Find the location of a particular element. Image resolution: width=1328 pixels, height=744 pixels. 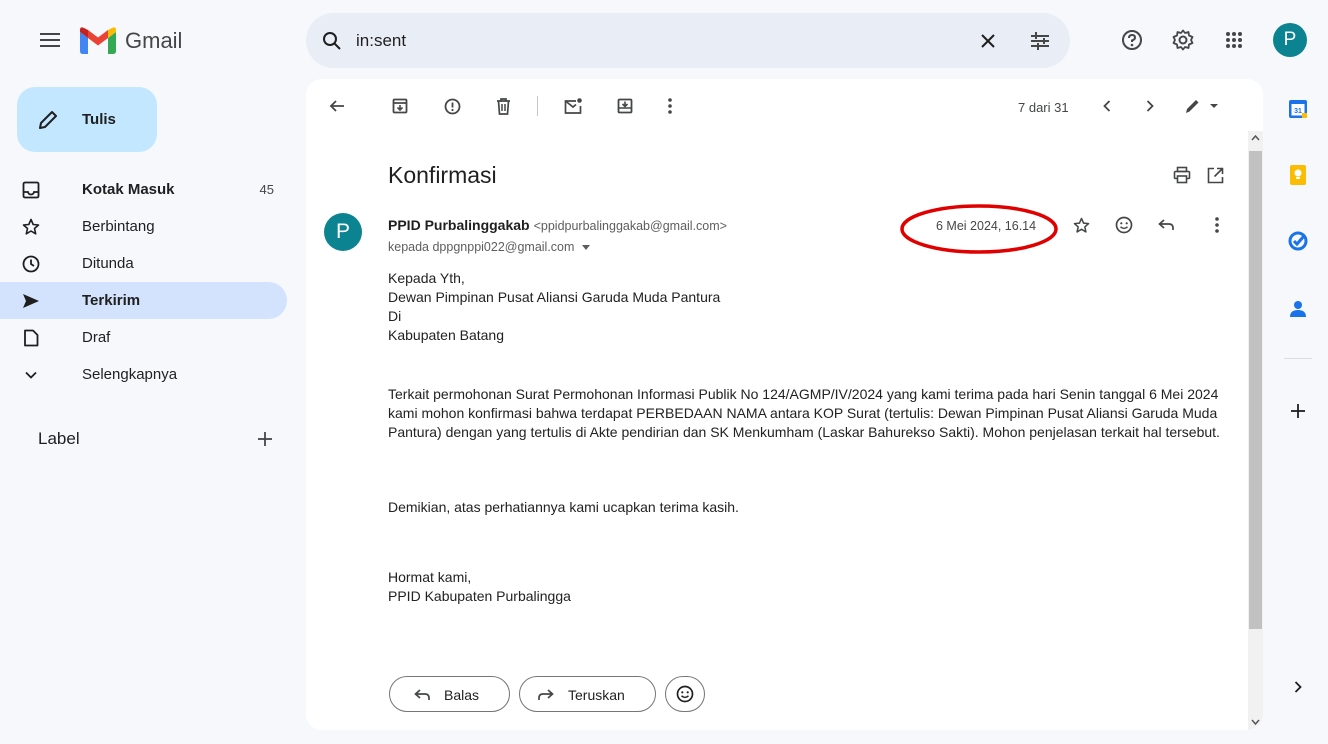

emoji-icon is located at coordinates (685, 694).